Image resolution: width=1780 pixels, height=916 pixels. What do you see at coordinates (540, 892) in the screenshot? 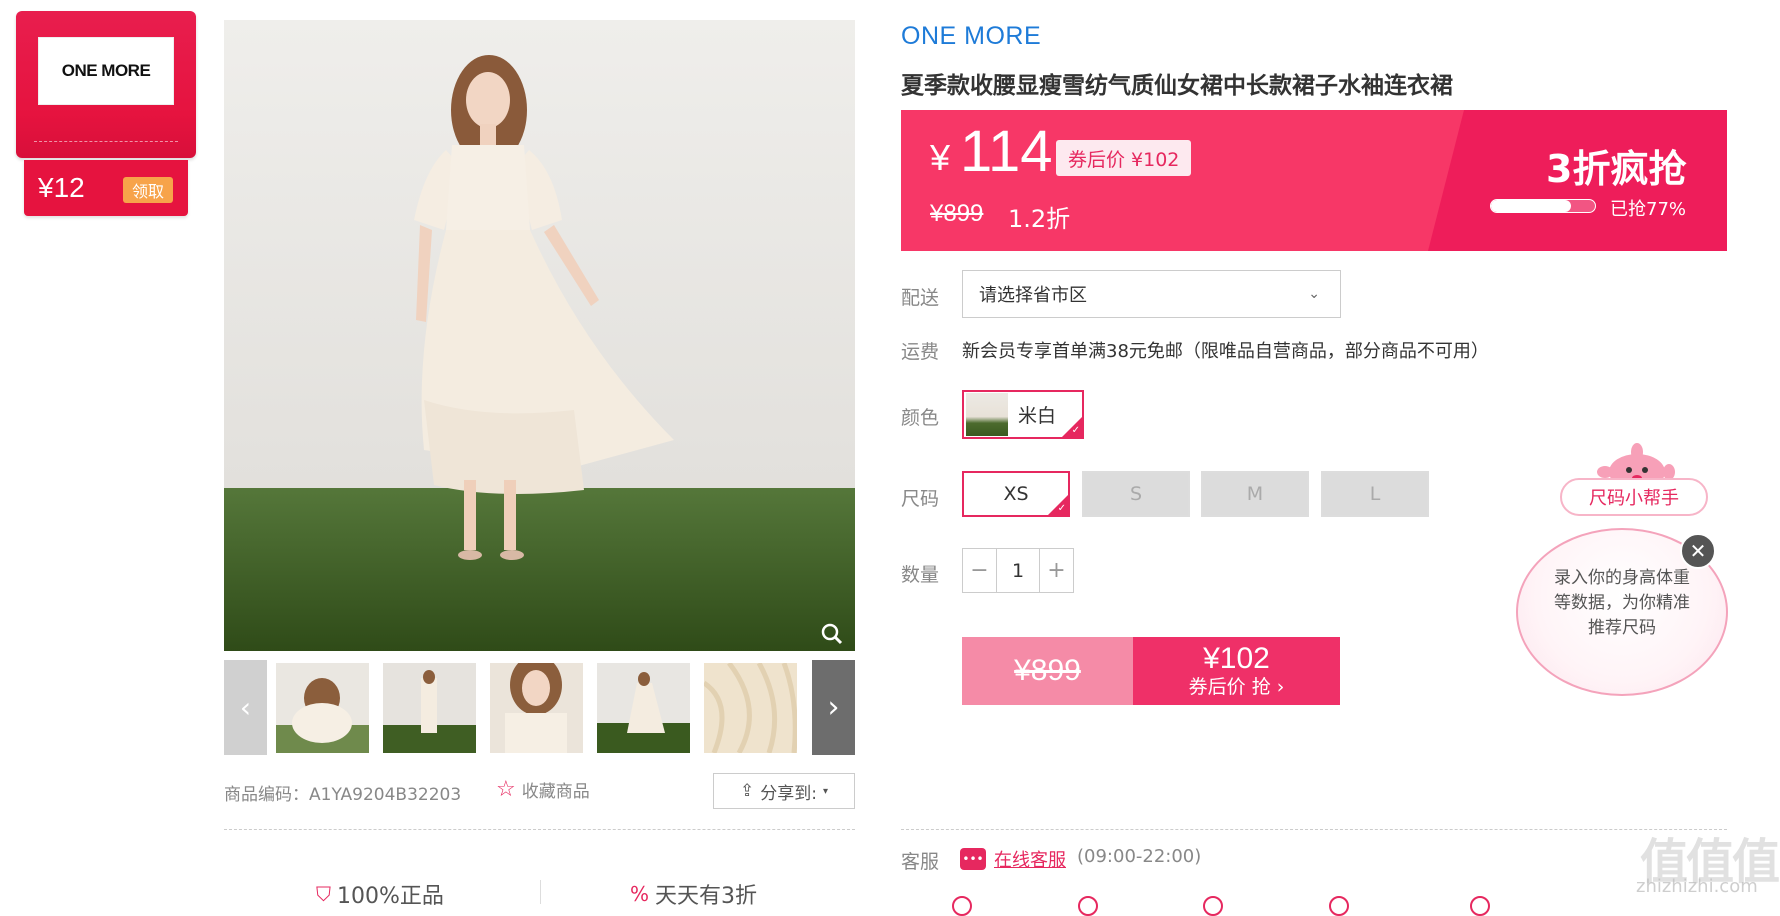
I see `guarantee-separator` at bounding box center [540, 892].